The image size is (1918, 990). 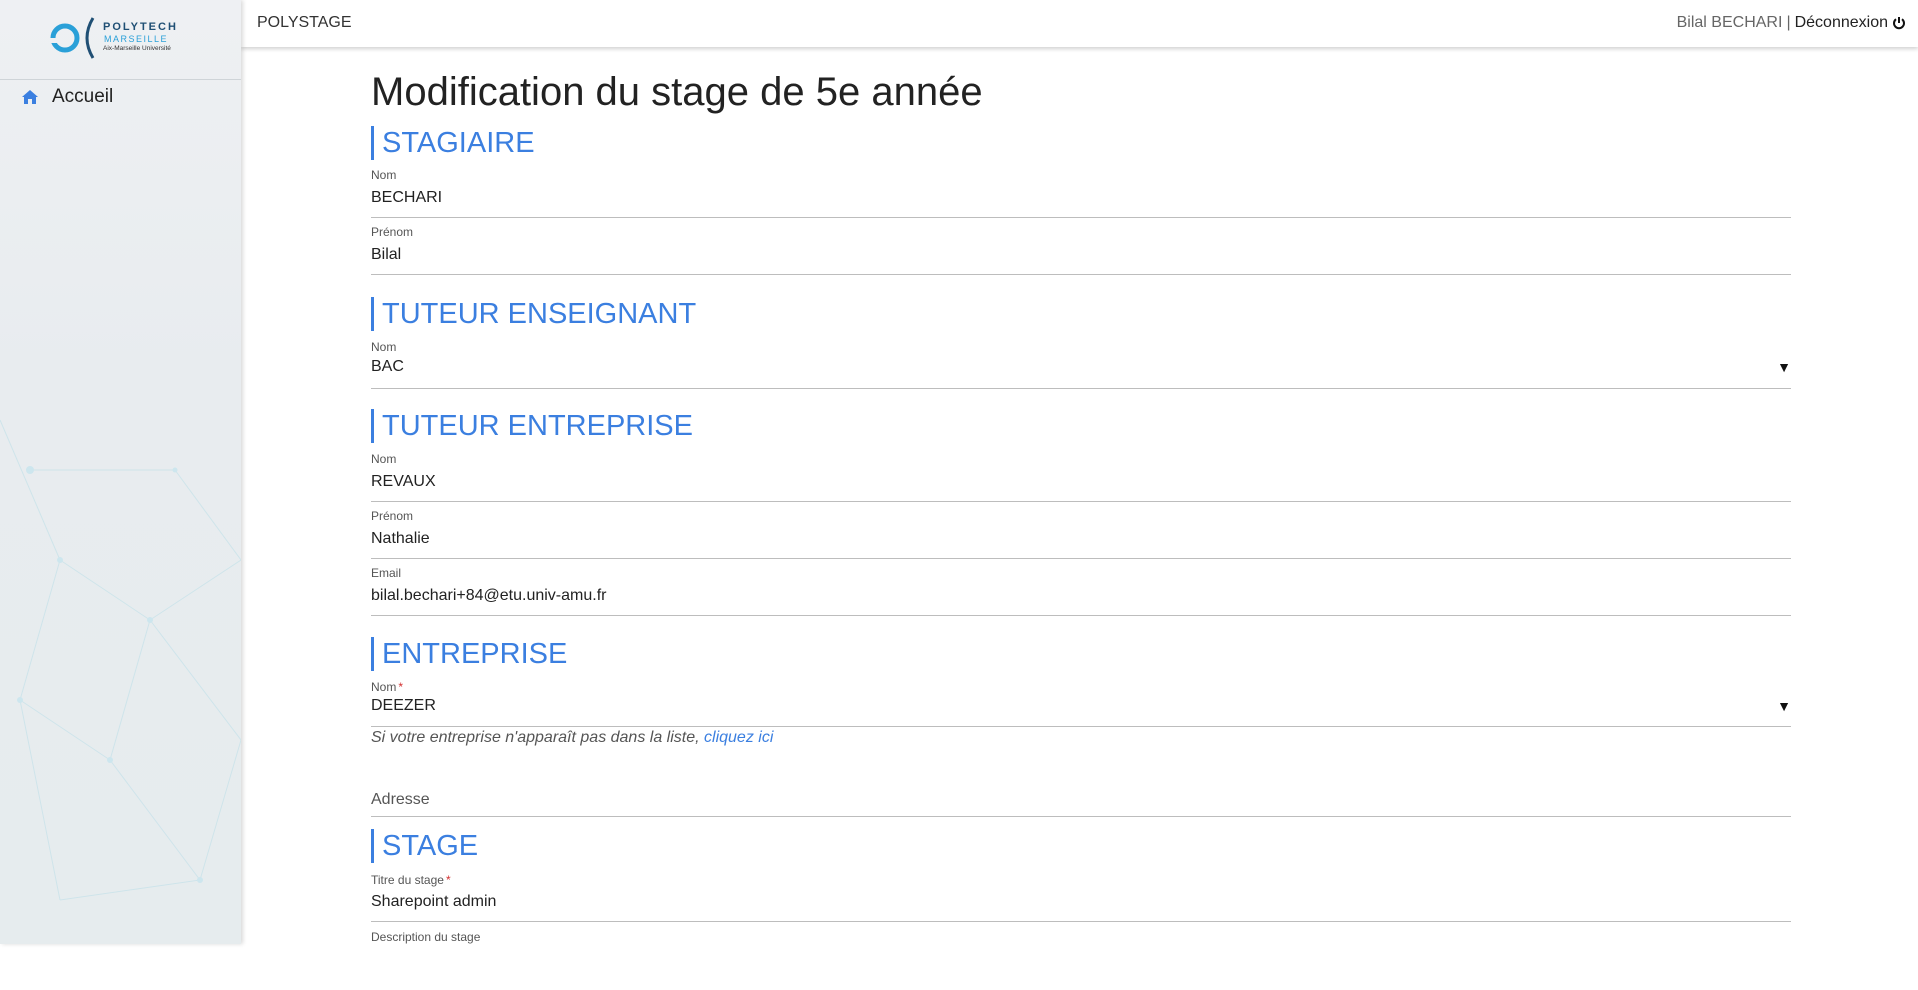 I want to click on tuteur-entreprise-email-field: Email, so click(x=1081, y=591).